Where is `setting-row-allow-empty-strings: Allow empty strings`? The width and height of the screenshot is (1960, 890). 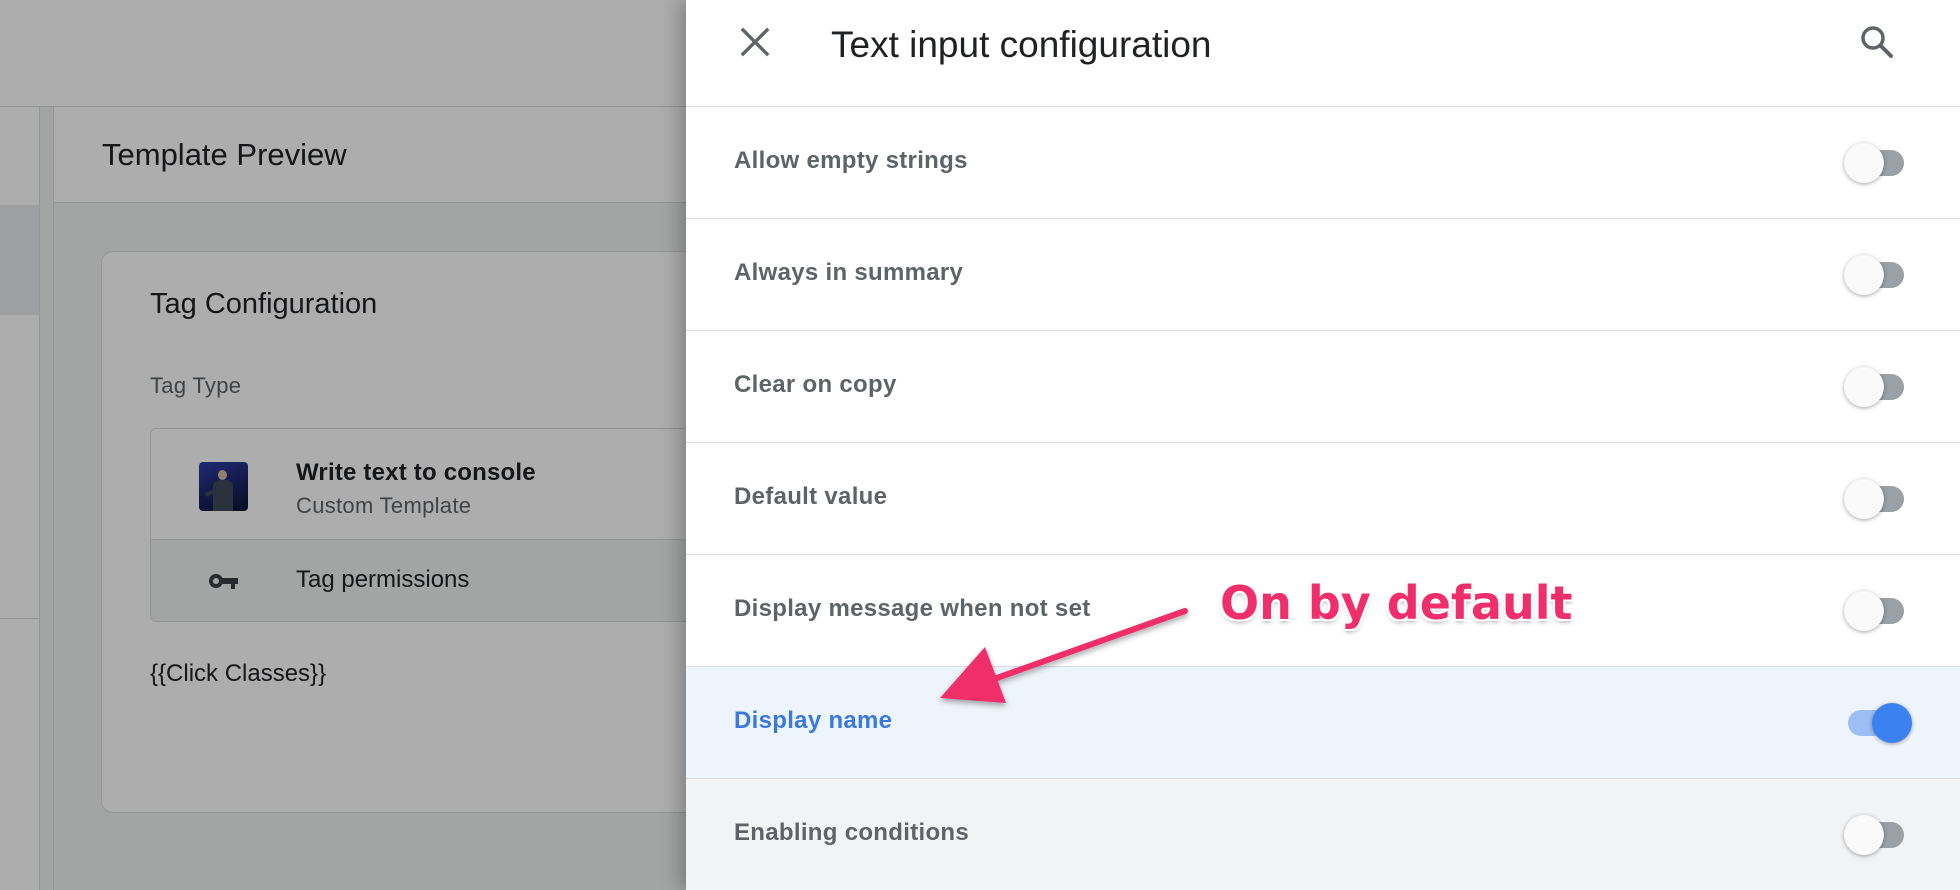
setting-row-allow-empty-strings: Allow empty strings is located at coordinates (1323, 163).